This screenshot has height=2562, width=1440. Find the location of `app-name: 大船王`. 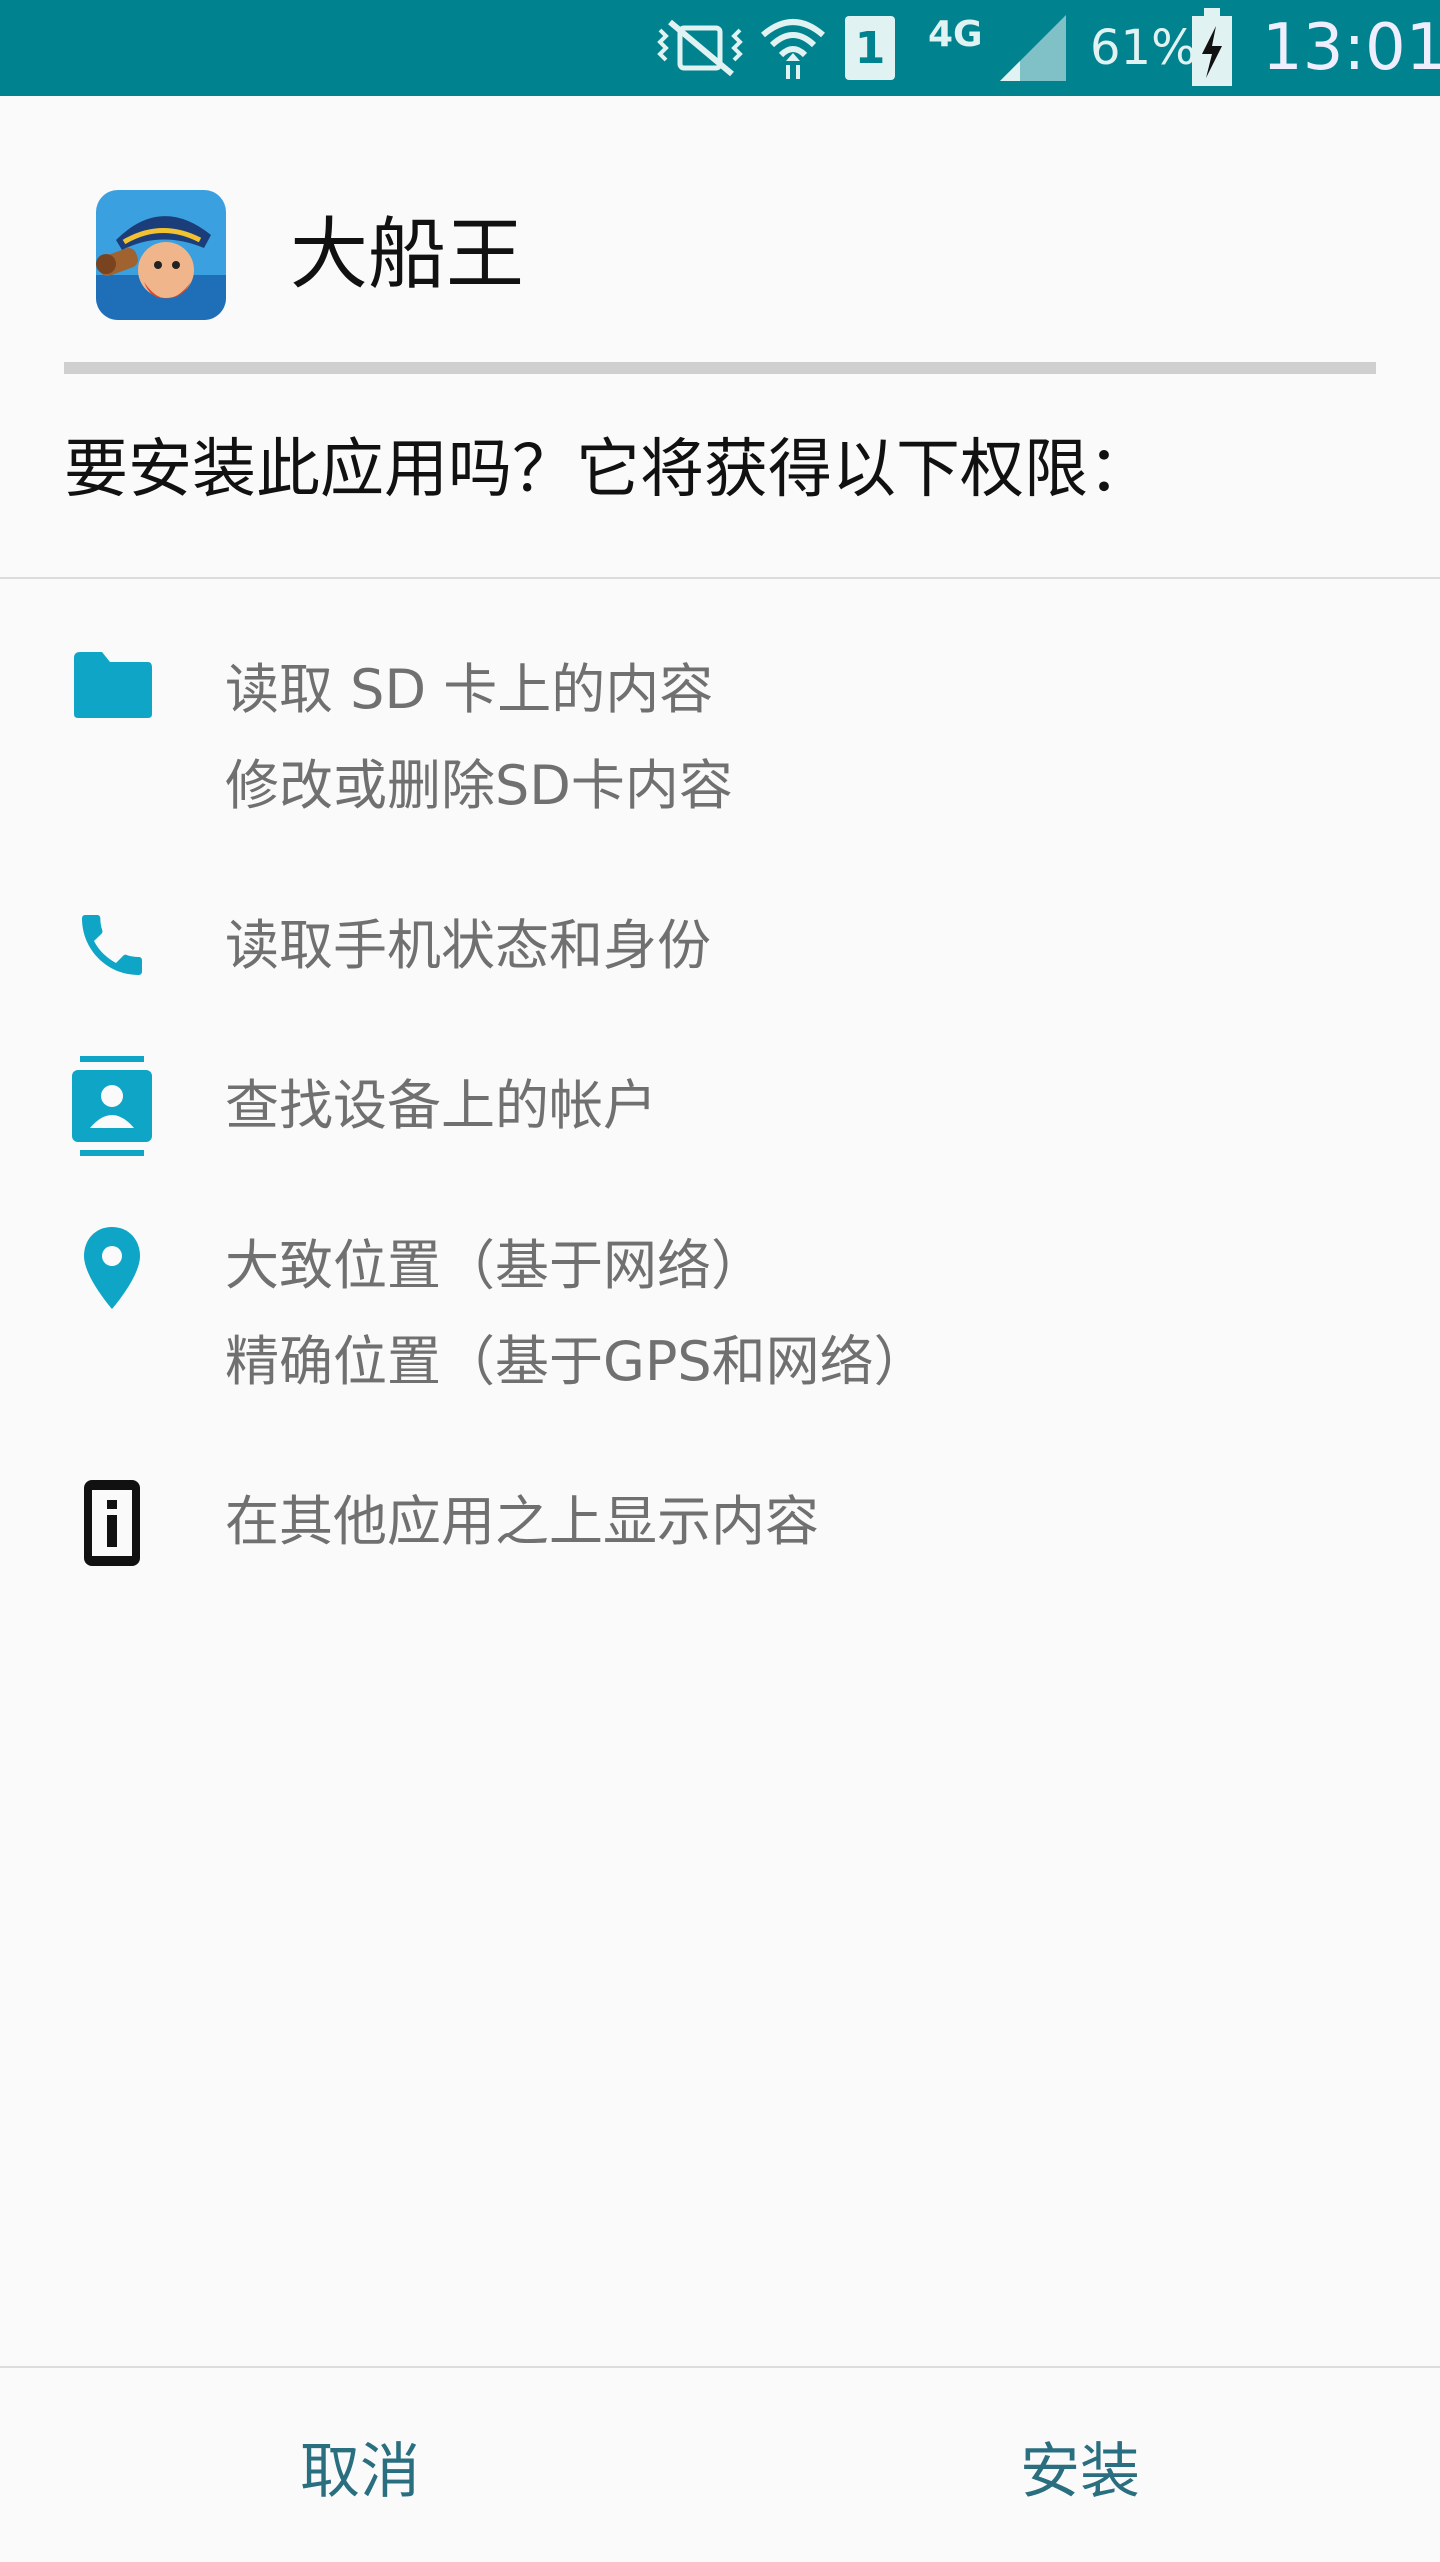

app-name: 大船王 is located at coordinates (407, 255).